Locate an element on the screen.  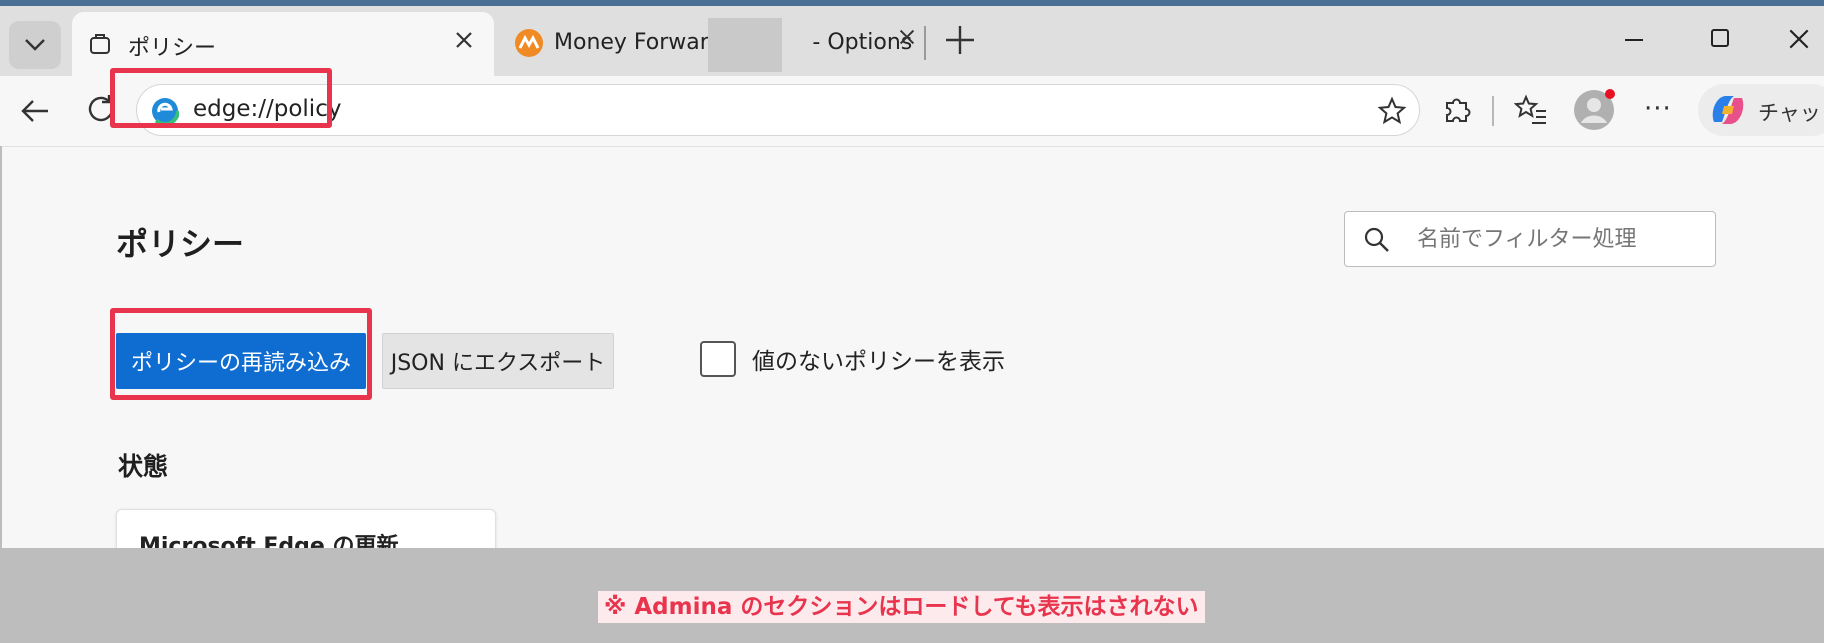
search-icon is located at coordinates (1376, 239).